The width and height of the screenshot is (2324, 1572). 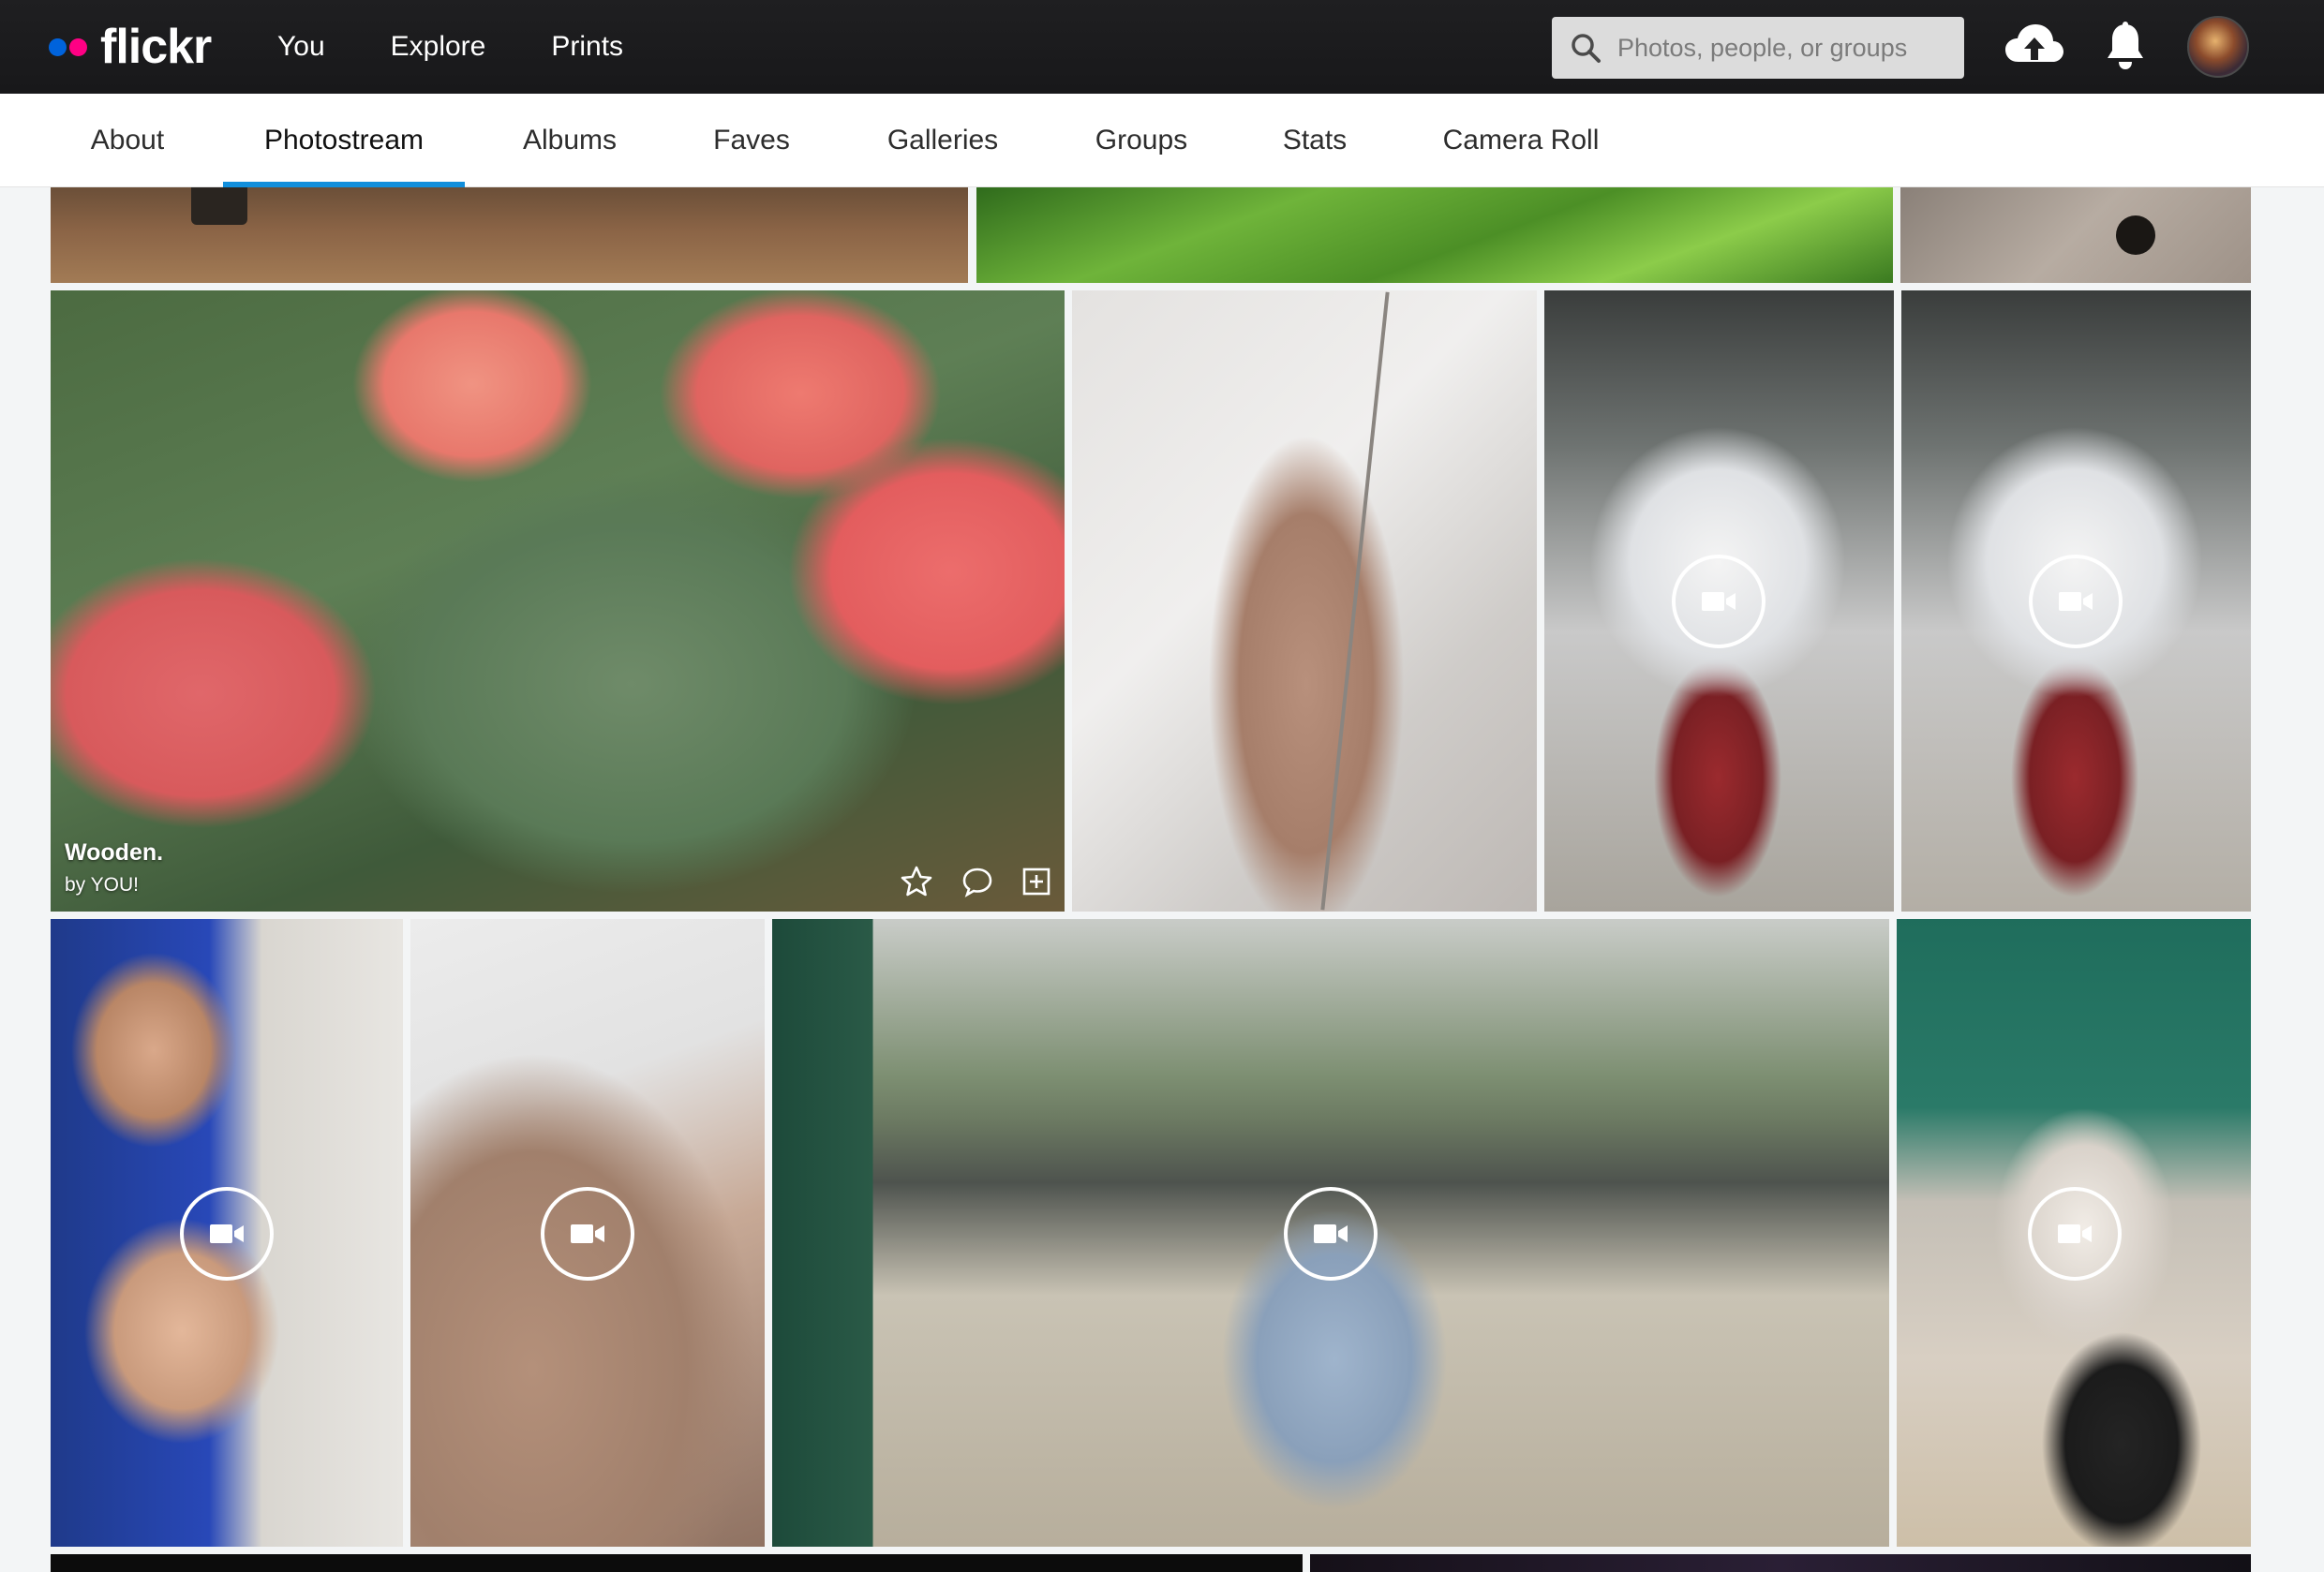 What do you see at coordinates (587, 47) in the screenshot?
I see `nav-prints: Prints` at bounding box center [587, 47].